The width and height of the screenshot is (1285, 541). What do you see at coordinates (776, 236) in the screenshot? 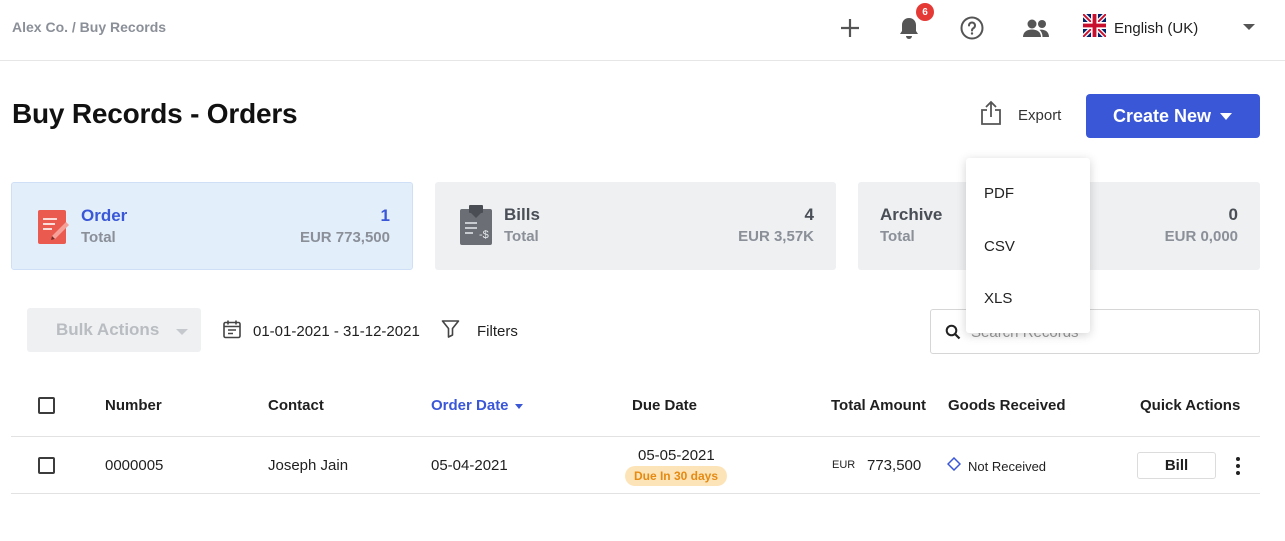
I see `card-amount: EUR 3,57K` at bounding box center [776, 236].